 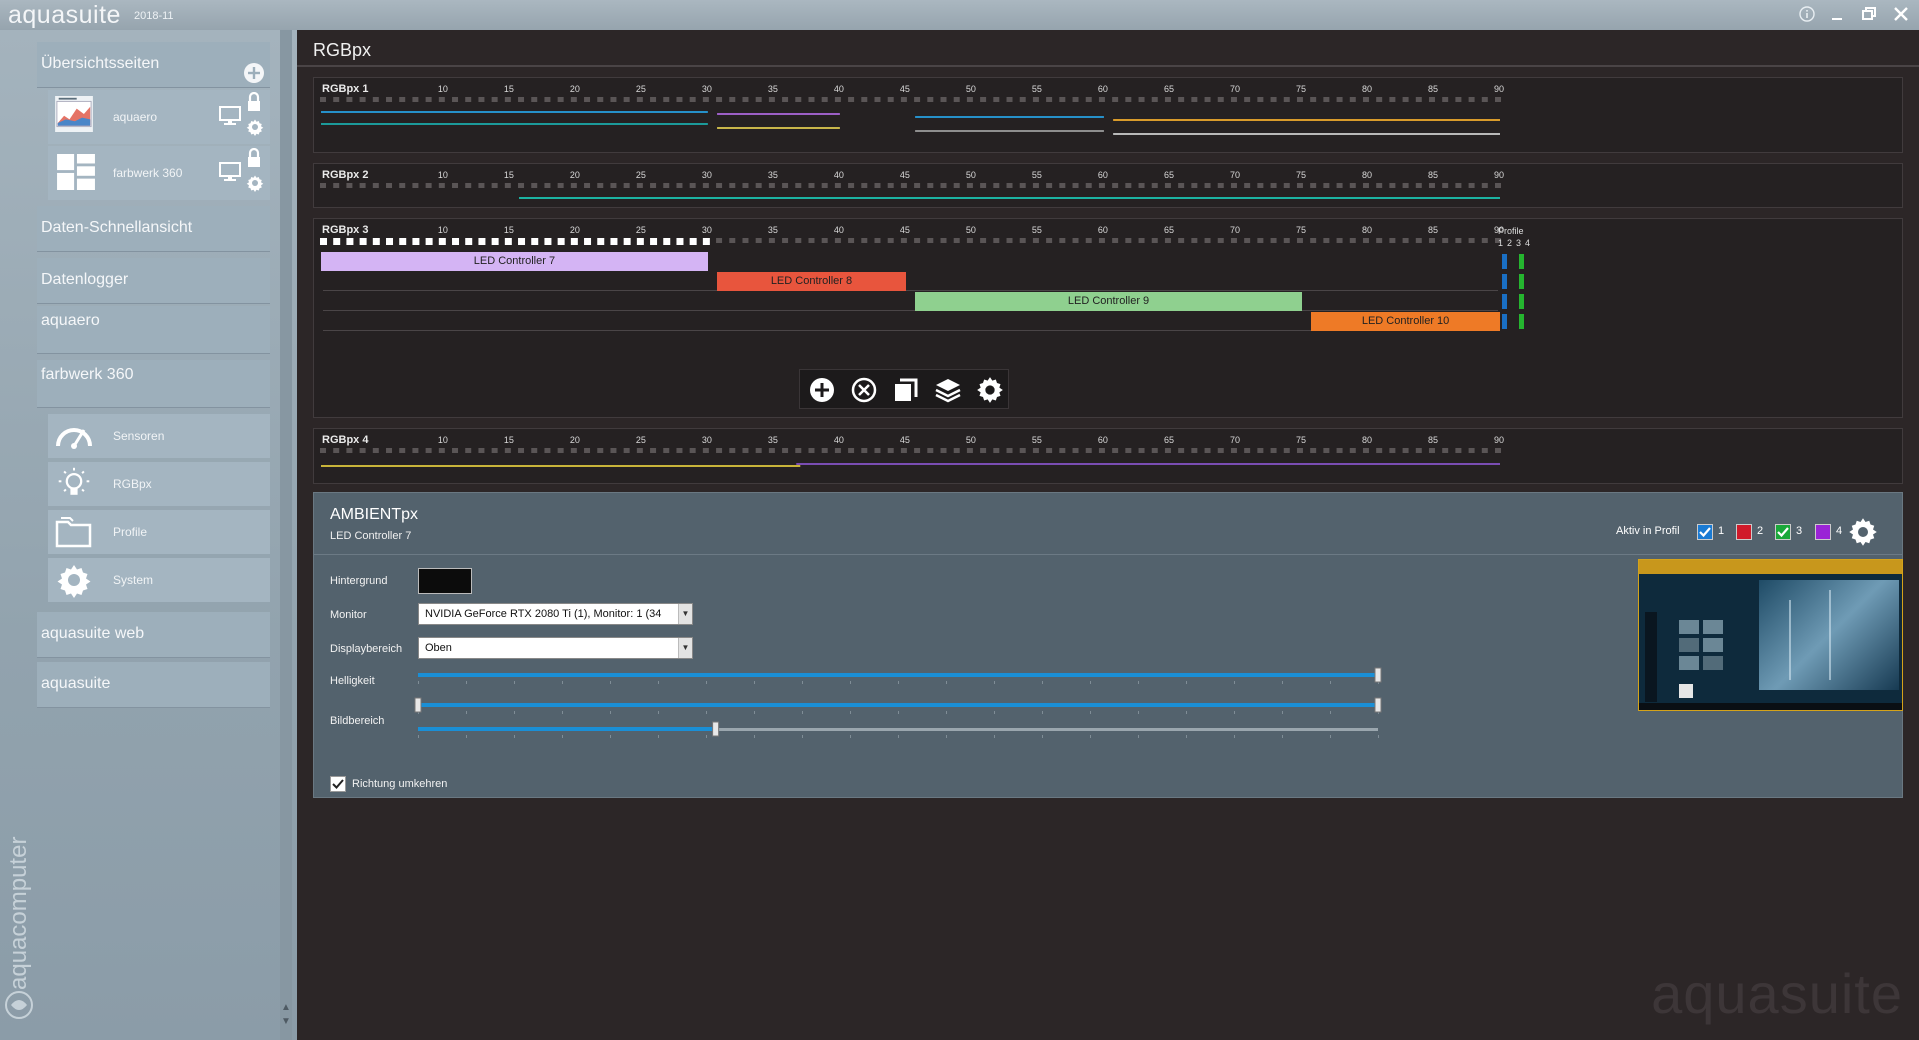 I want to click on minimize-icon, so click(x=1837, y=15).